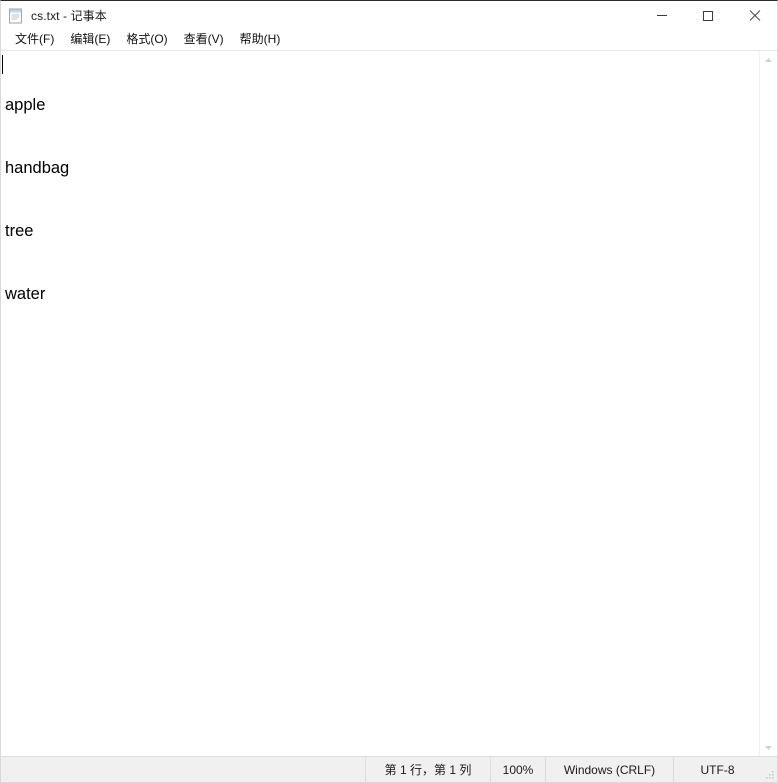 This screenshot has width=778, height=783. I want to click on vertical-scrollbar, so click(768, 403).